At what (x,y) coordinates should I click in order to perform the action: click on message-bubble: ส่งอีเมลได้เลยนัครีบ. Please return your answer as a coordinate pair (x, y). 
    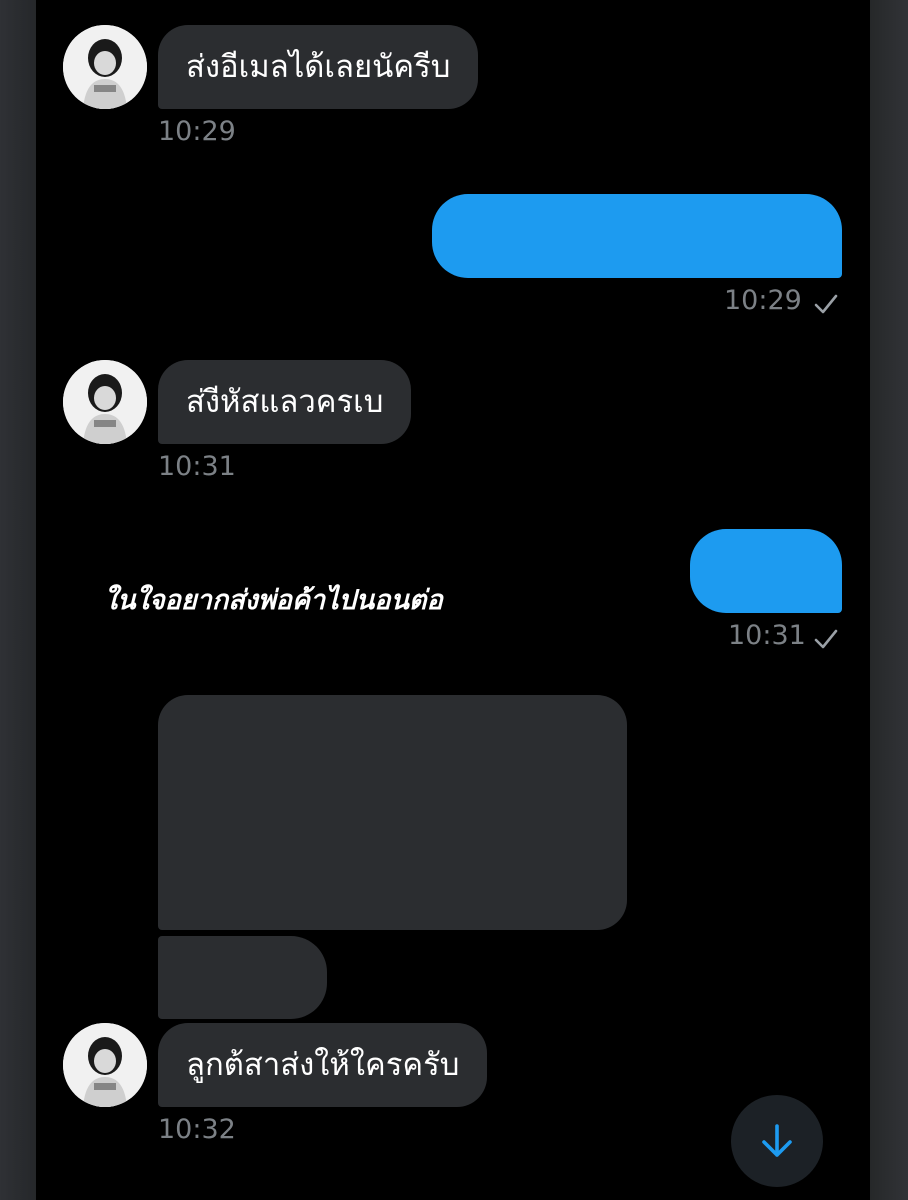
    Looking at the image, I should click on (318, 67).